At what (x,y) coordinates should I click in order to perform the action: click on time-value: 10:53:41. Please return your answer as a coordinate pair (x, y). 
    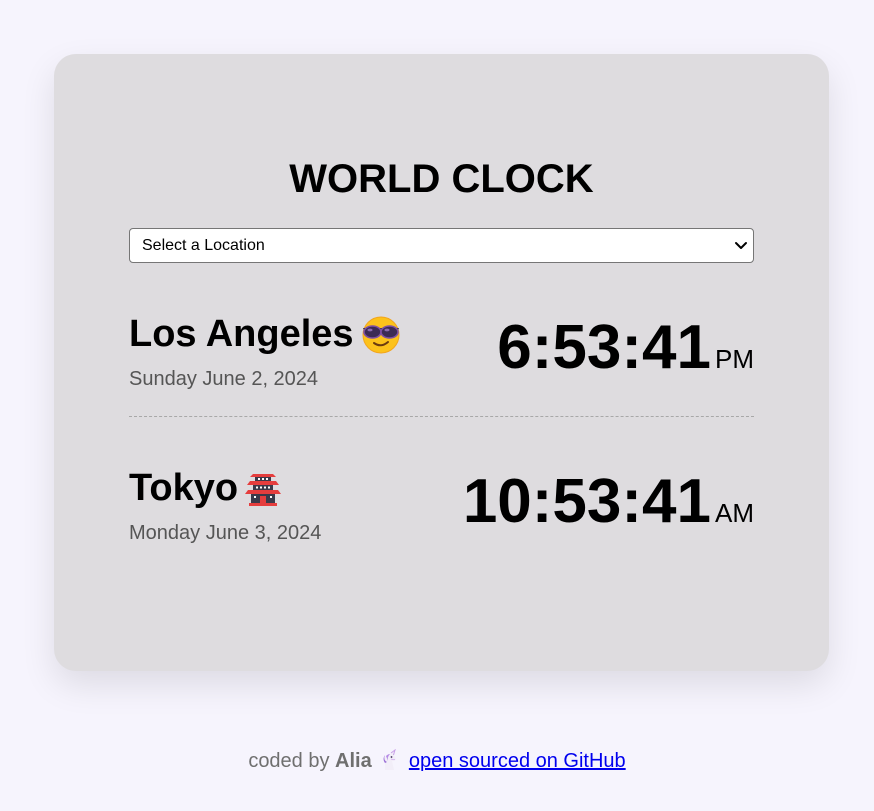
    Looking at the image, I should click on (586, 501).